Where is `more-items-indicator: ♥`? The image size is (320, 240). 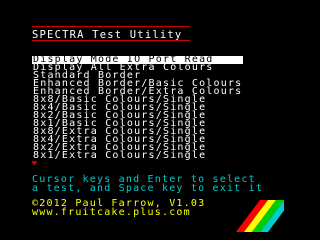 more-items-indicator: ♥ is located at coordinates (34, 163).